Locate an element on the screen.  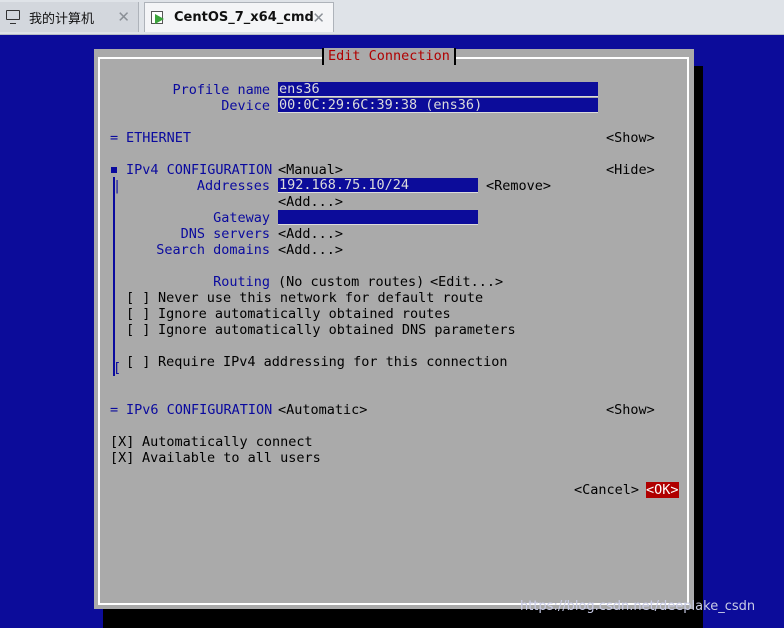
watermark: https://blog.csdn.net/deeplake_csdn is located at coordinates (638, 606).